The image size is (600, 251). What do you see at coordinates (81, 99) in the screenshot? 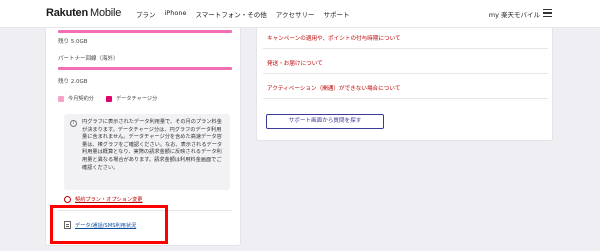
I see `legend-current-label: 今月契約分` at bounding box center [81, 99].